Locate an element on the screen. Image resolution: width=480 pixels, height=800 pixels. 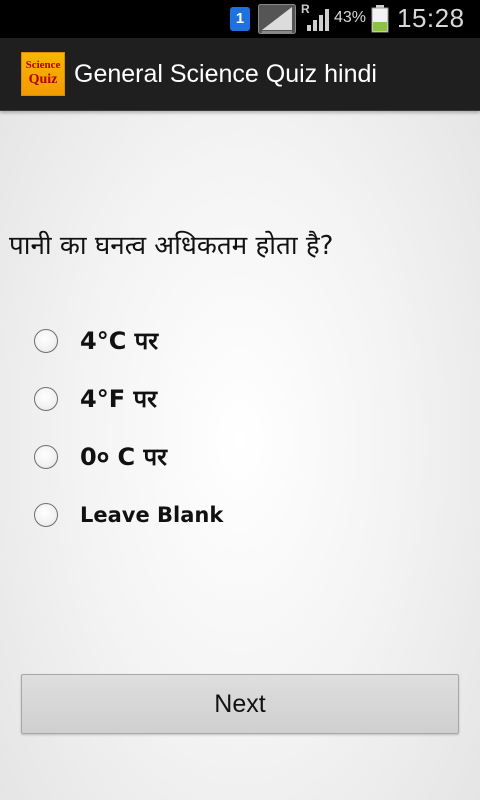
app-title: General Science Quiz hindi is located at coordinates (225, 74).